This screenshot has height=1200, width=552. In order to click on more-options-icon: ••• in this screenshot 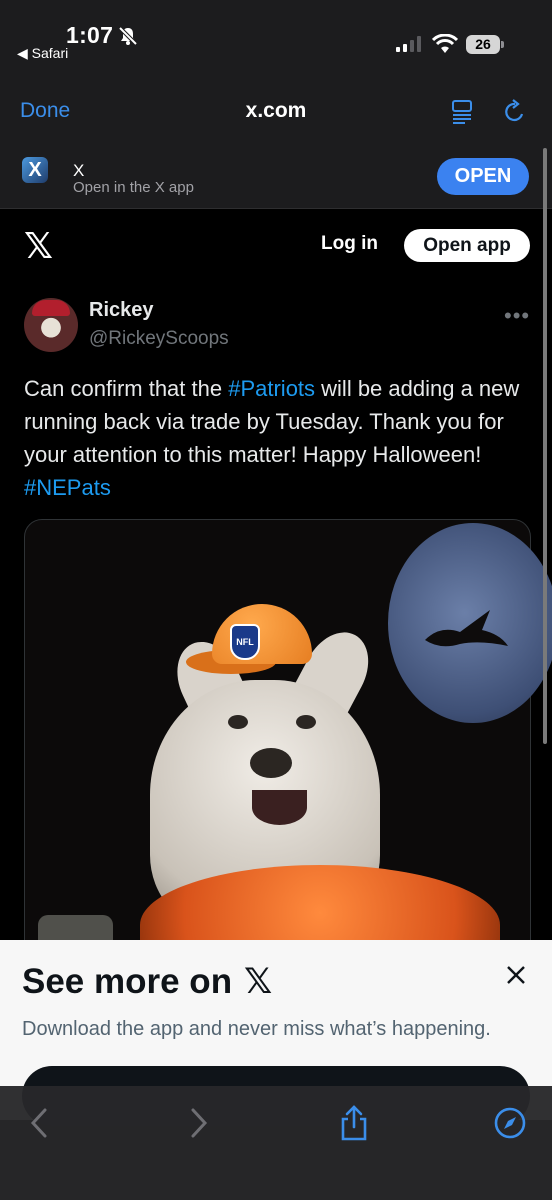, I will do `click(517, 316)`.